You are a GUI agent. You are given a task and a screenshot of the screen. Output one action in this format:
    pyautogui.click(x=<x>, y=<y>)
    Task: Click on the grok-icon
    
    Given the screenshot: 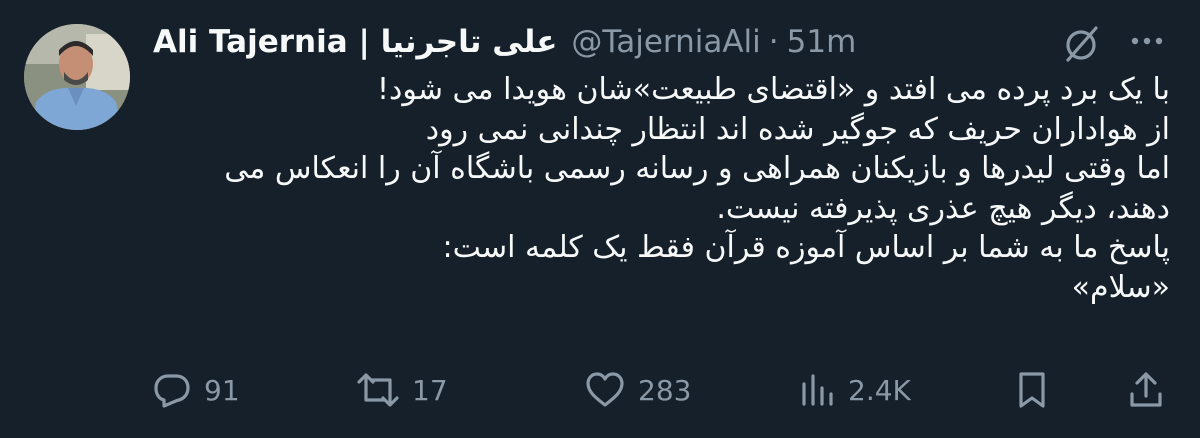 What is the action you would take?
    pyautogui.click(x=1082, y=44)
    